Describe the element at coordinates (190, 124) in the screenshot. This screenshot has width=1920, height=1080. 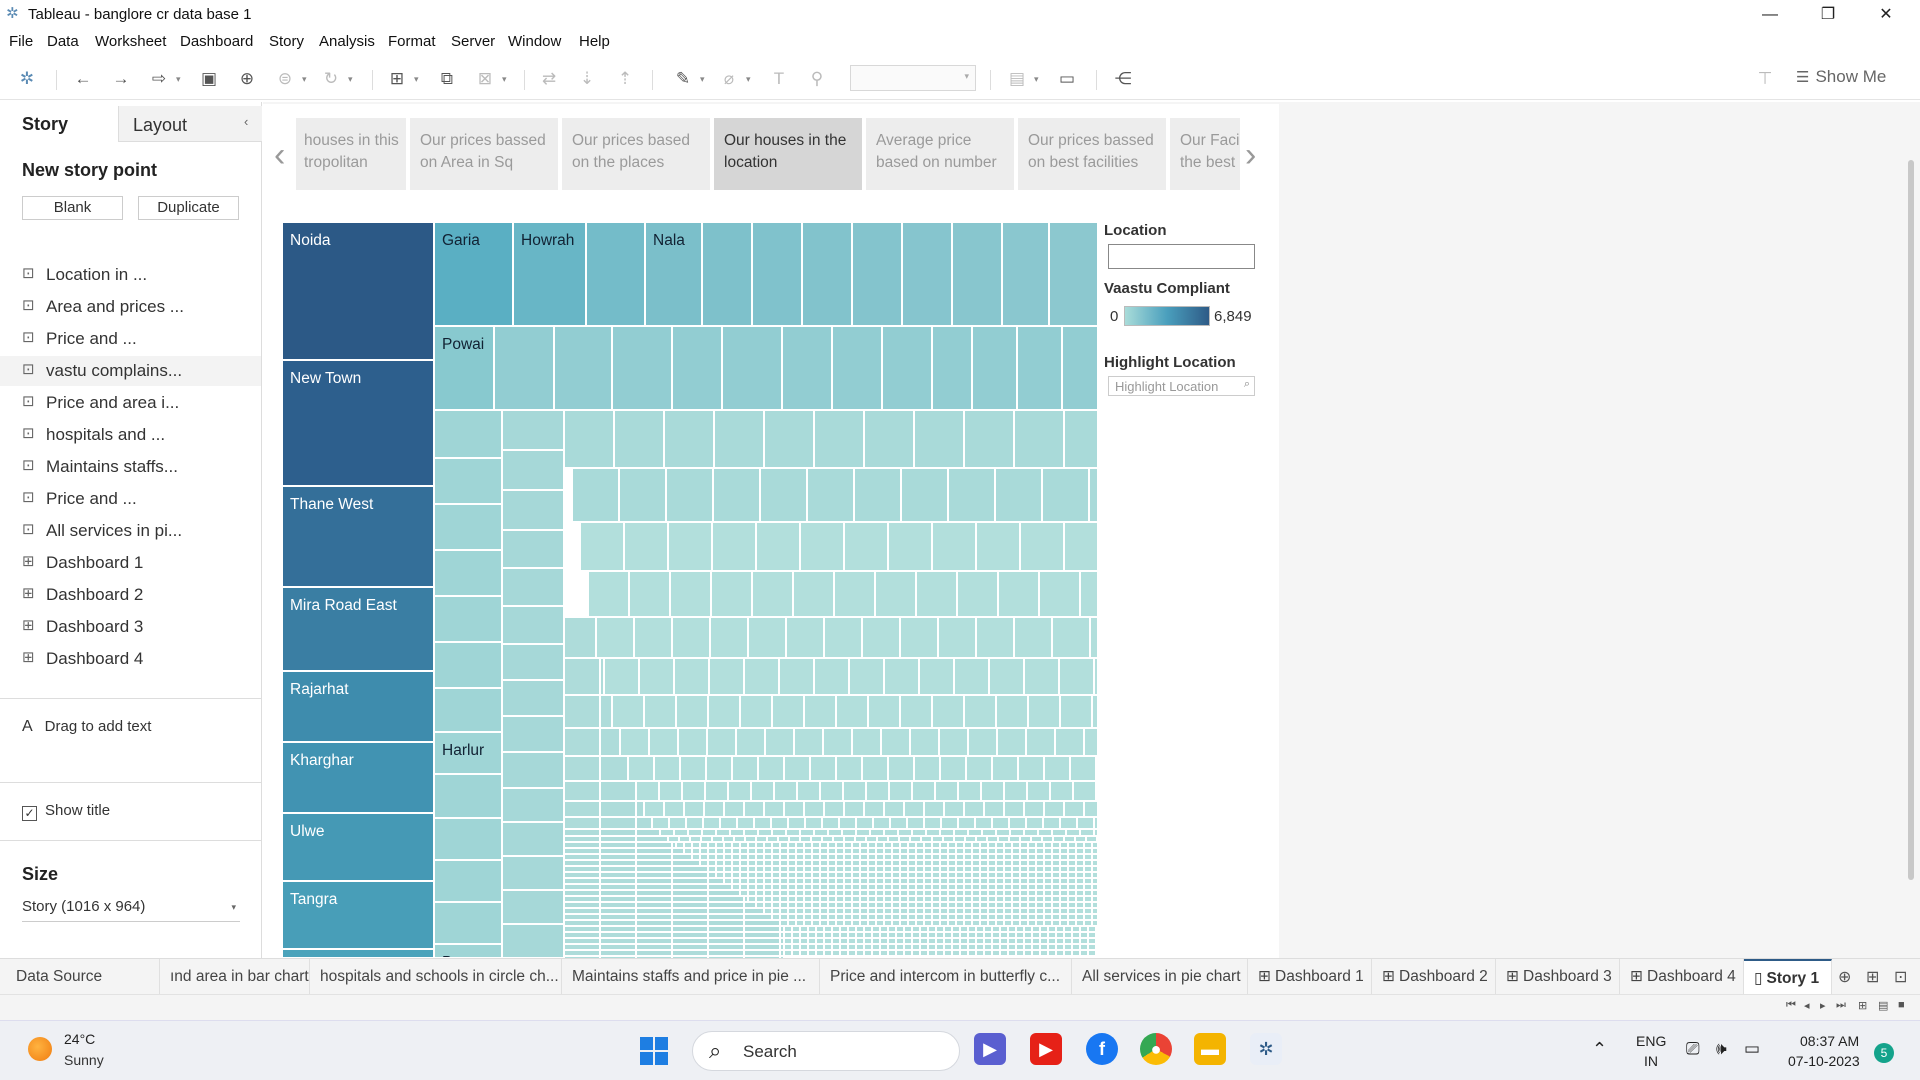
I see `tab-layout: Layout` at that location.